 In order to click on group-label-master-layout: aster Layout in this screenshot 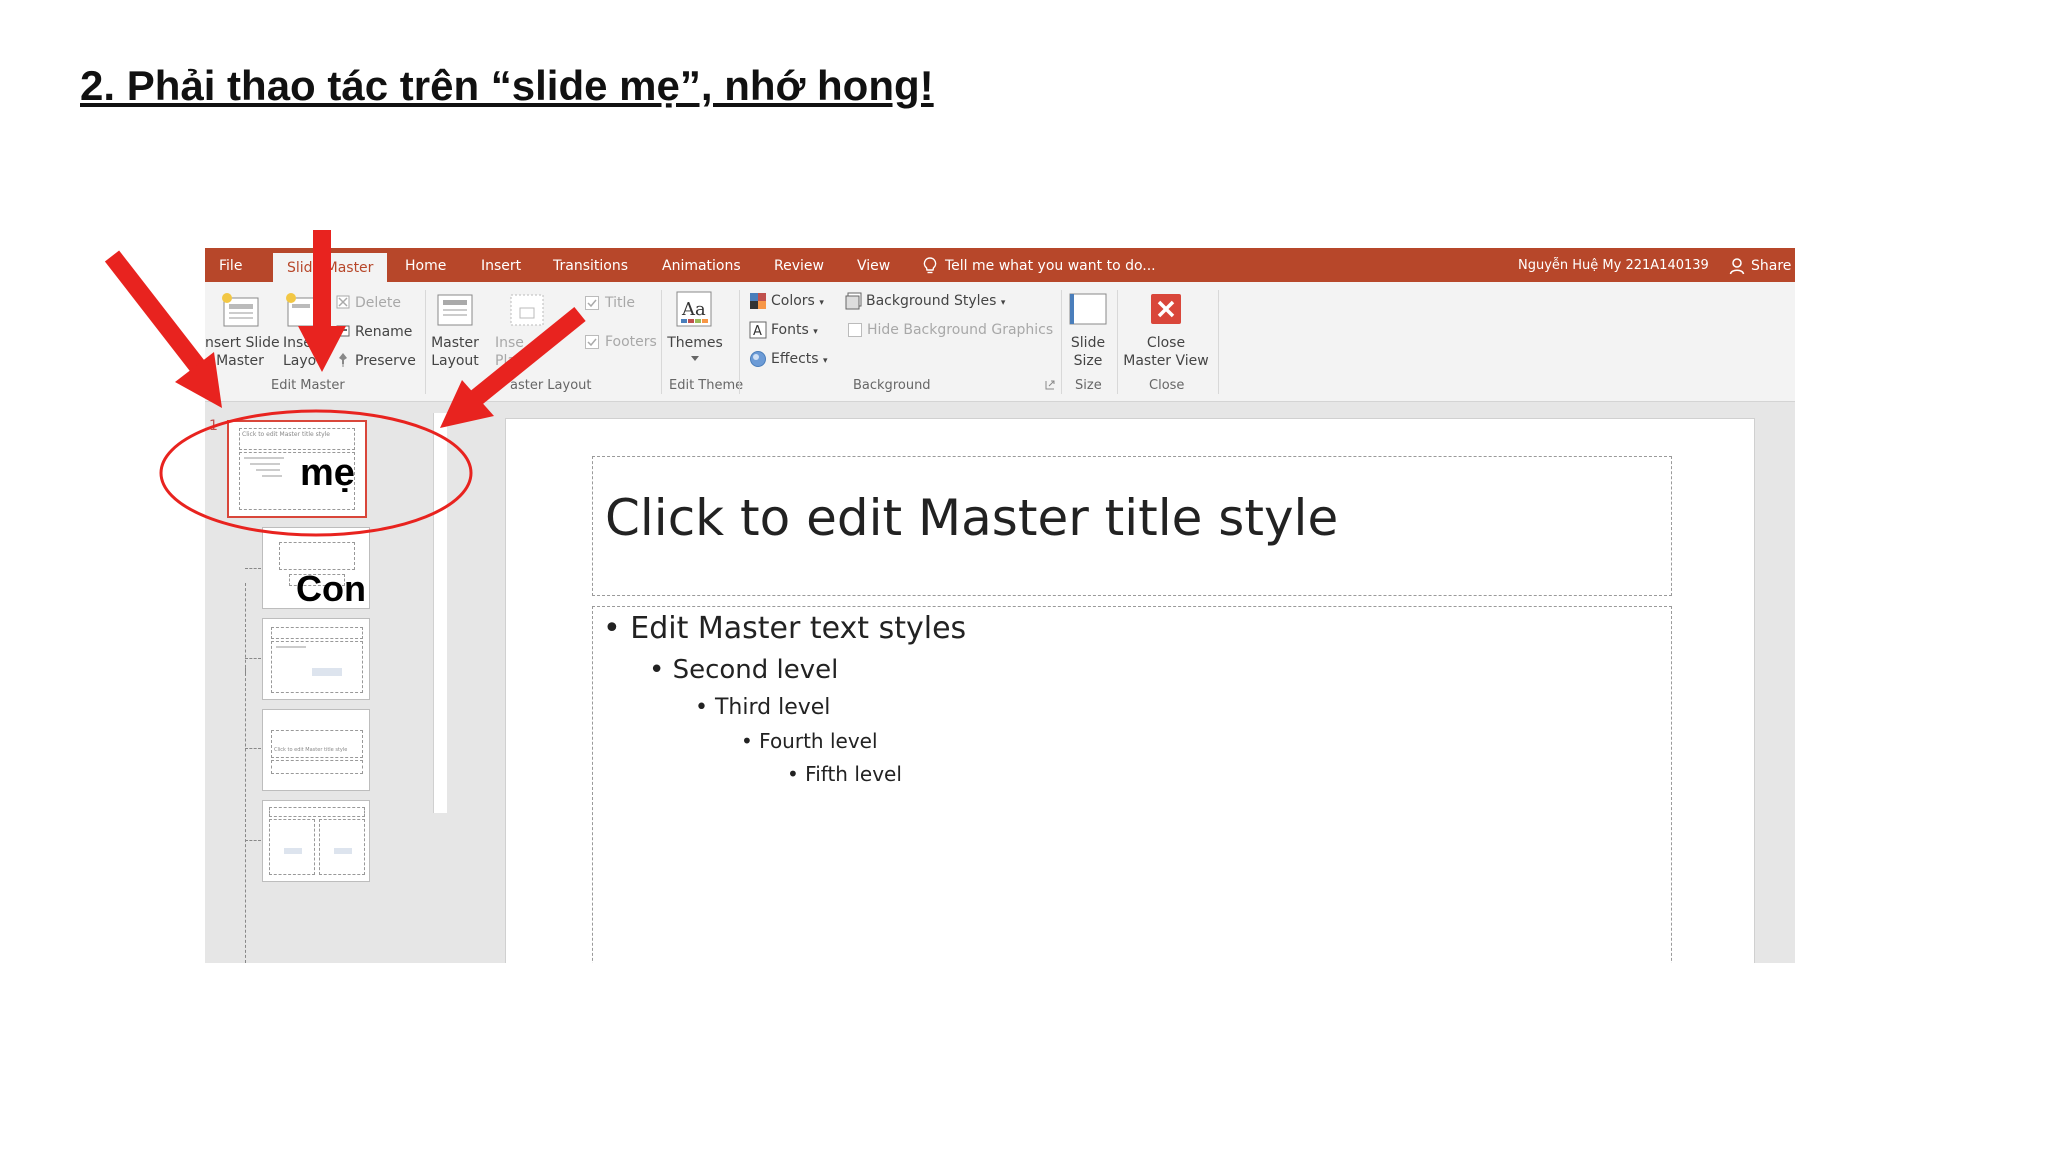, I will do `click(551, 385)`.